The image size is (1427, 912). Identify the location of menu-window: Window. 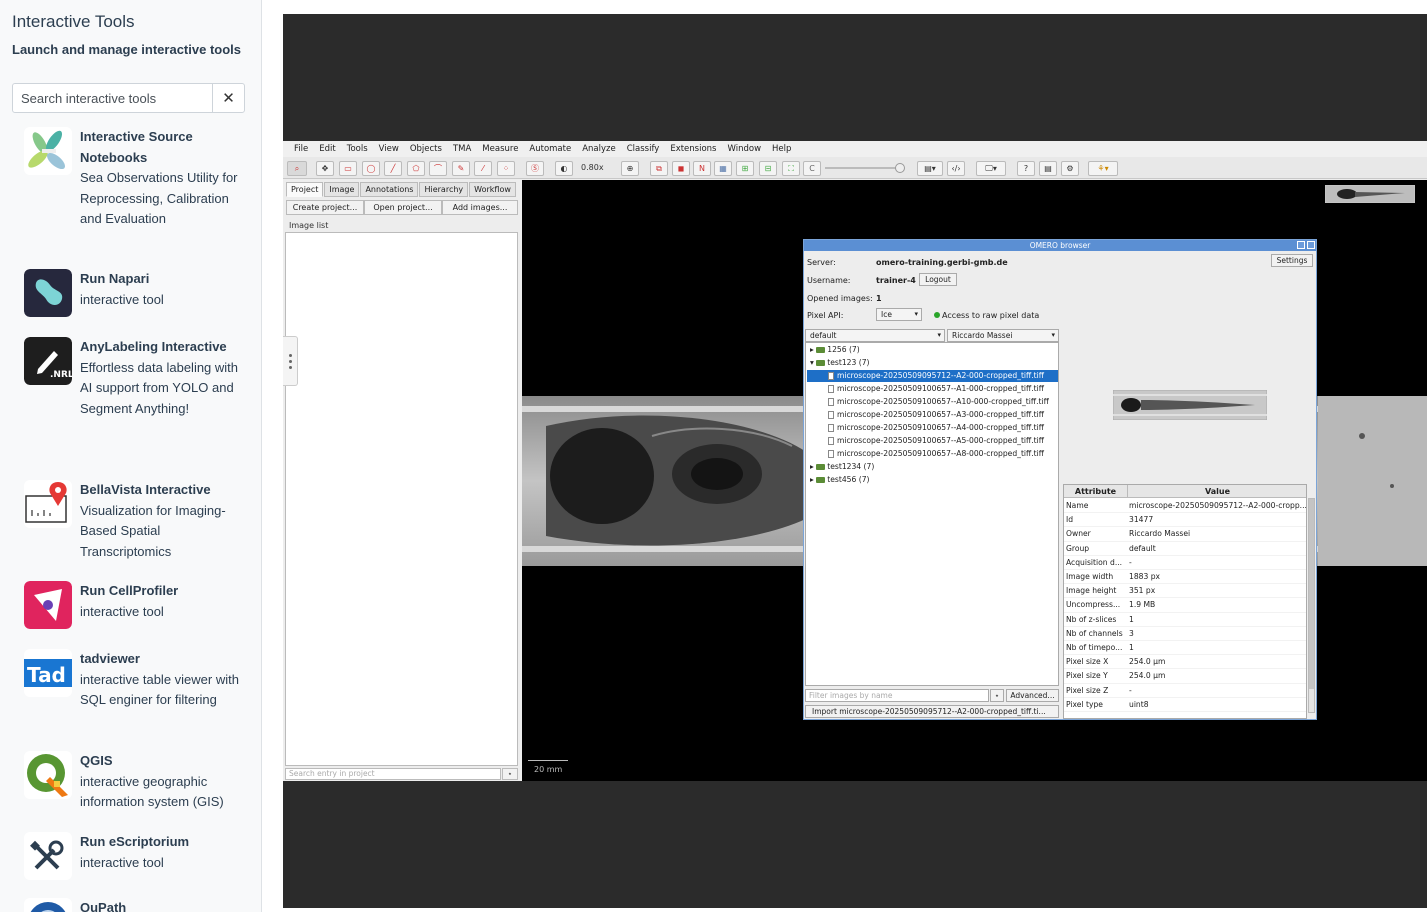
(745, 149).